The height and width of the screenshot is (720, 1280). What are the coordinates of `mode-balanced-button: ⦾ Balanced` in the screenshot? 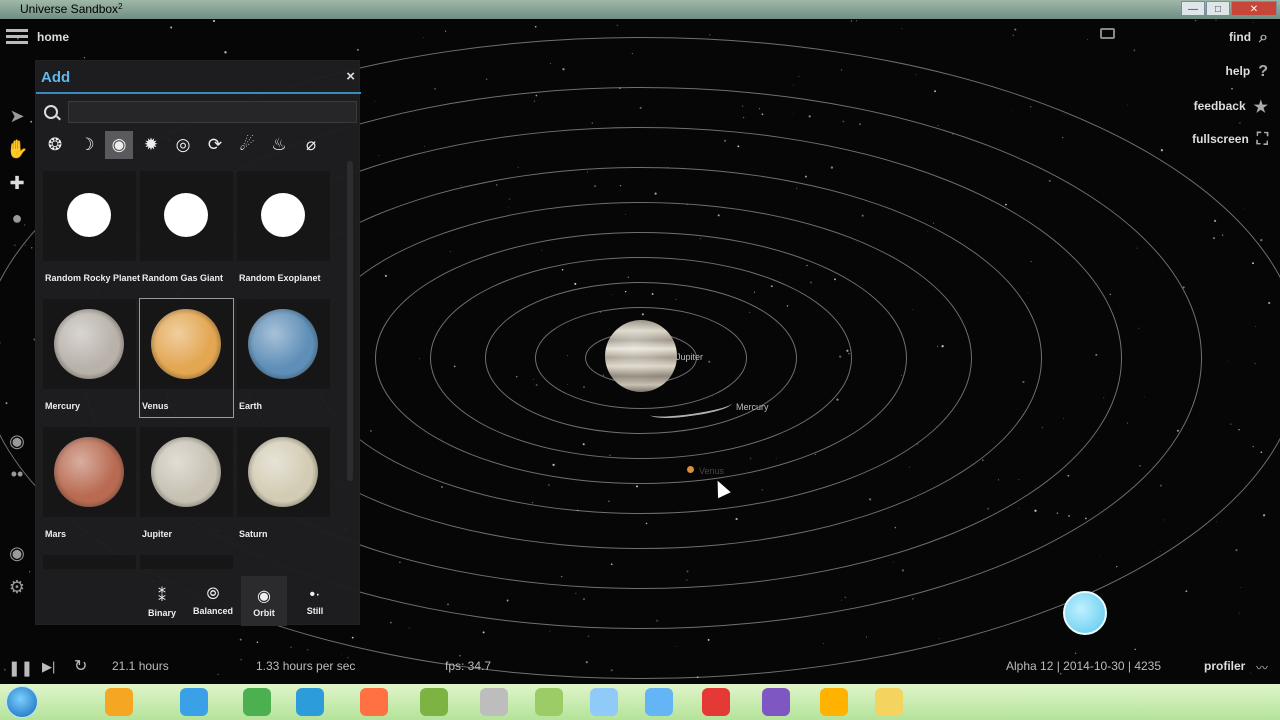 It's located at (213, 601).